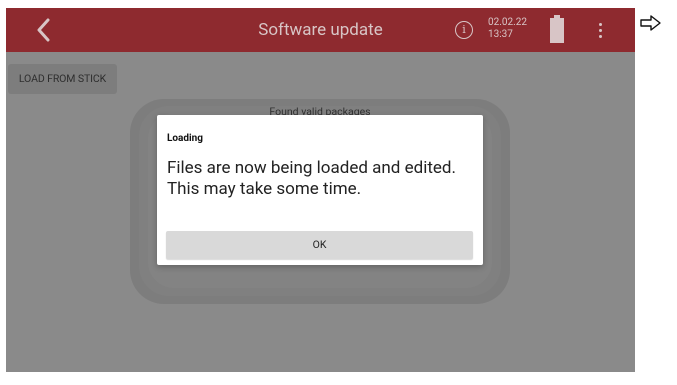 This screenshot has width=677, height=385. What do you see at coordinates (185, 138) in the screenshot?
I see `dialog-title: Loading` at bounding box center [185, 138].